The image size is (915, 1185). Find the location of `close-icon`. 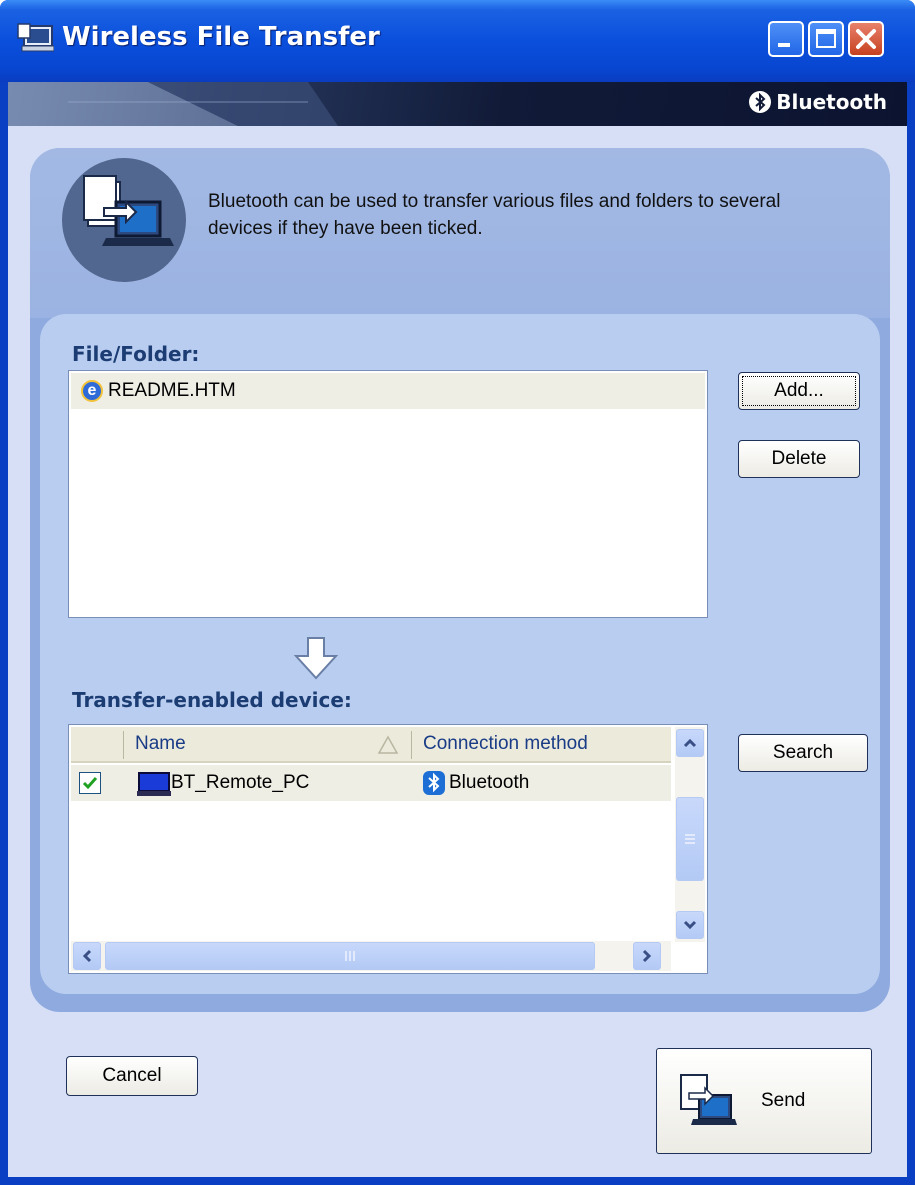

close-icon is located at coordinates (866, 39).